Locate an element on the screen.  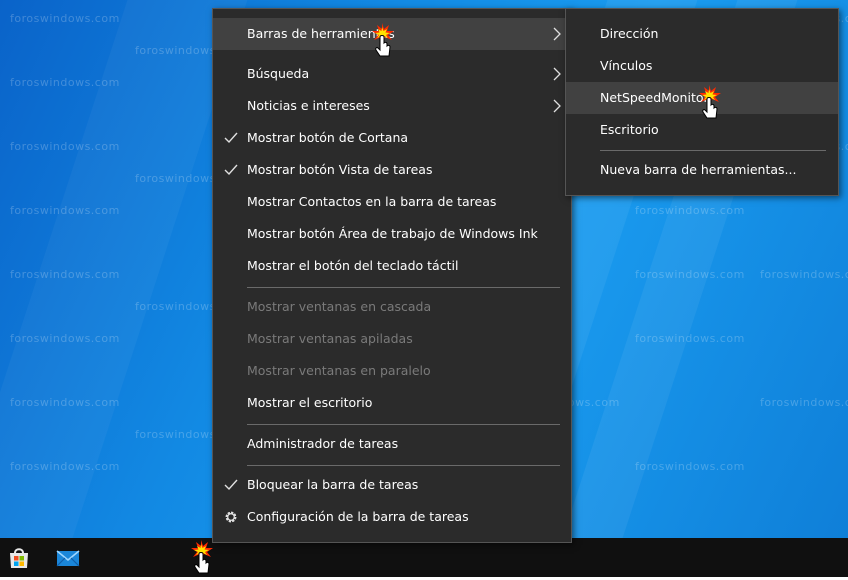
mail-icon is located at coordinates (68, 558).